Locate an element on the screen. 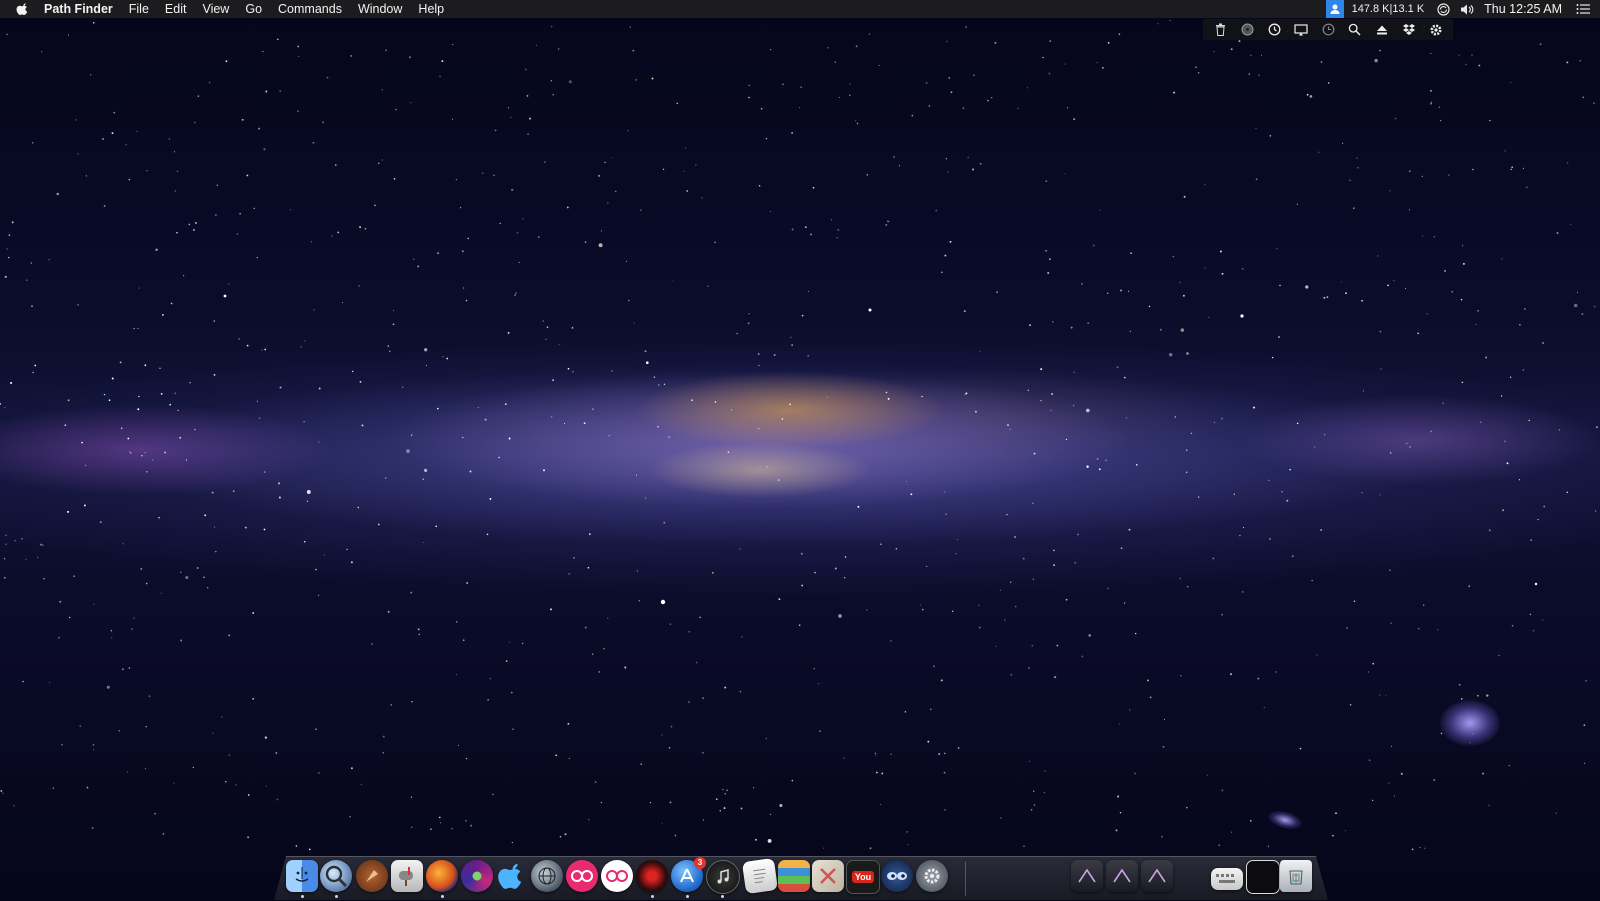 This screenshot has width=1600, height=901. textedit-icon is located at coordinates (760, 876).